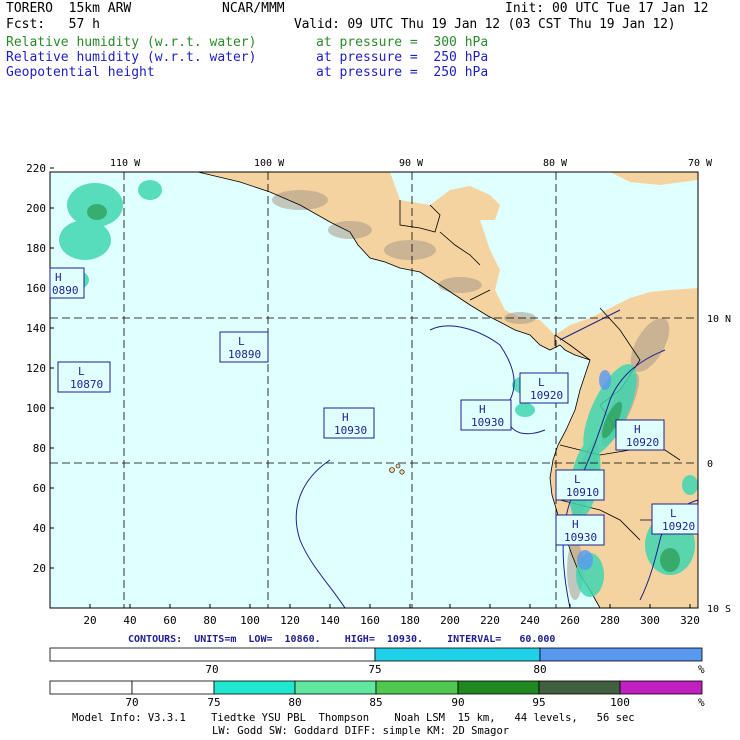 Image resolution: width=740 pixels, height=740 pixels. I want to click on colorbar2-label-75: 75, so click(214, 702).